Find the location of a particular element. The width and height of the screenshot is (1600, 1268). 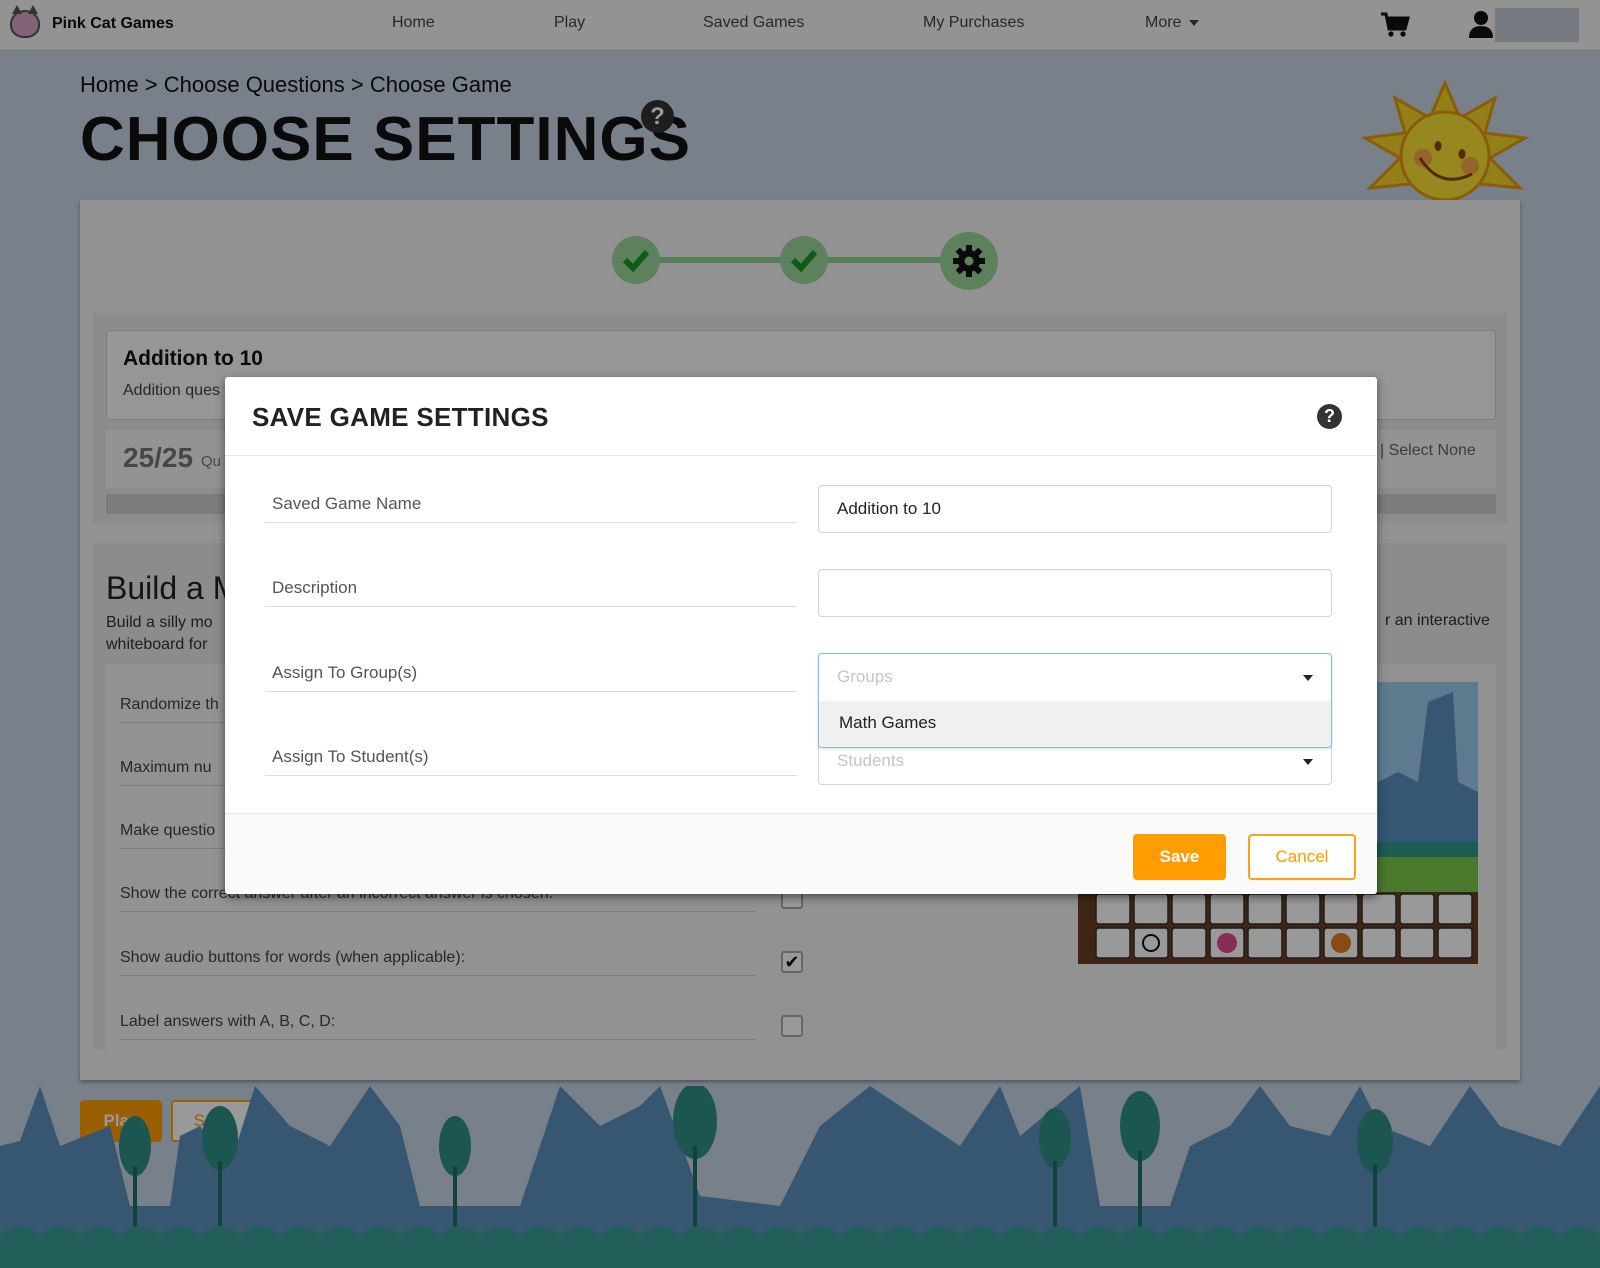

cancel-button: Cancel is located at coordinates (1302, 857).